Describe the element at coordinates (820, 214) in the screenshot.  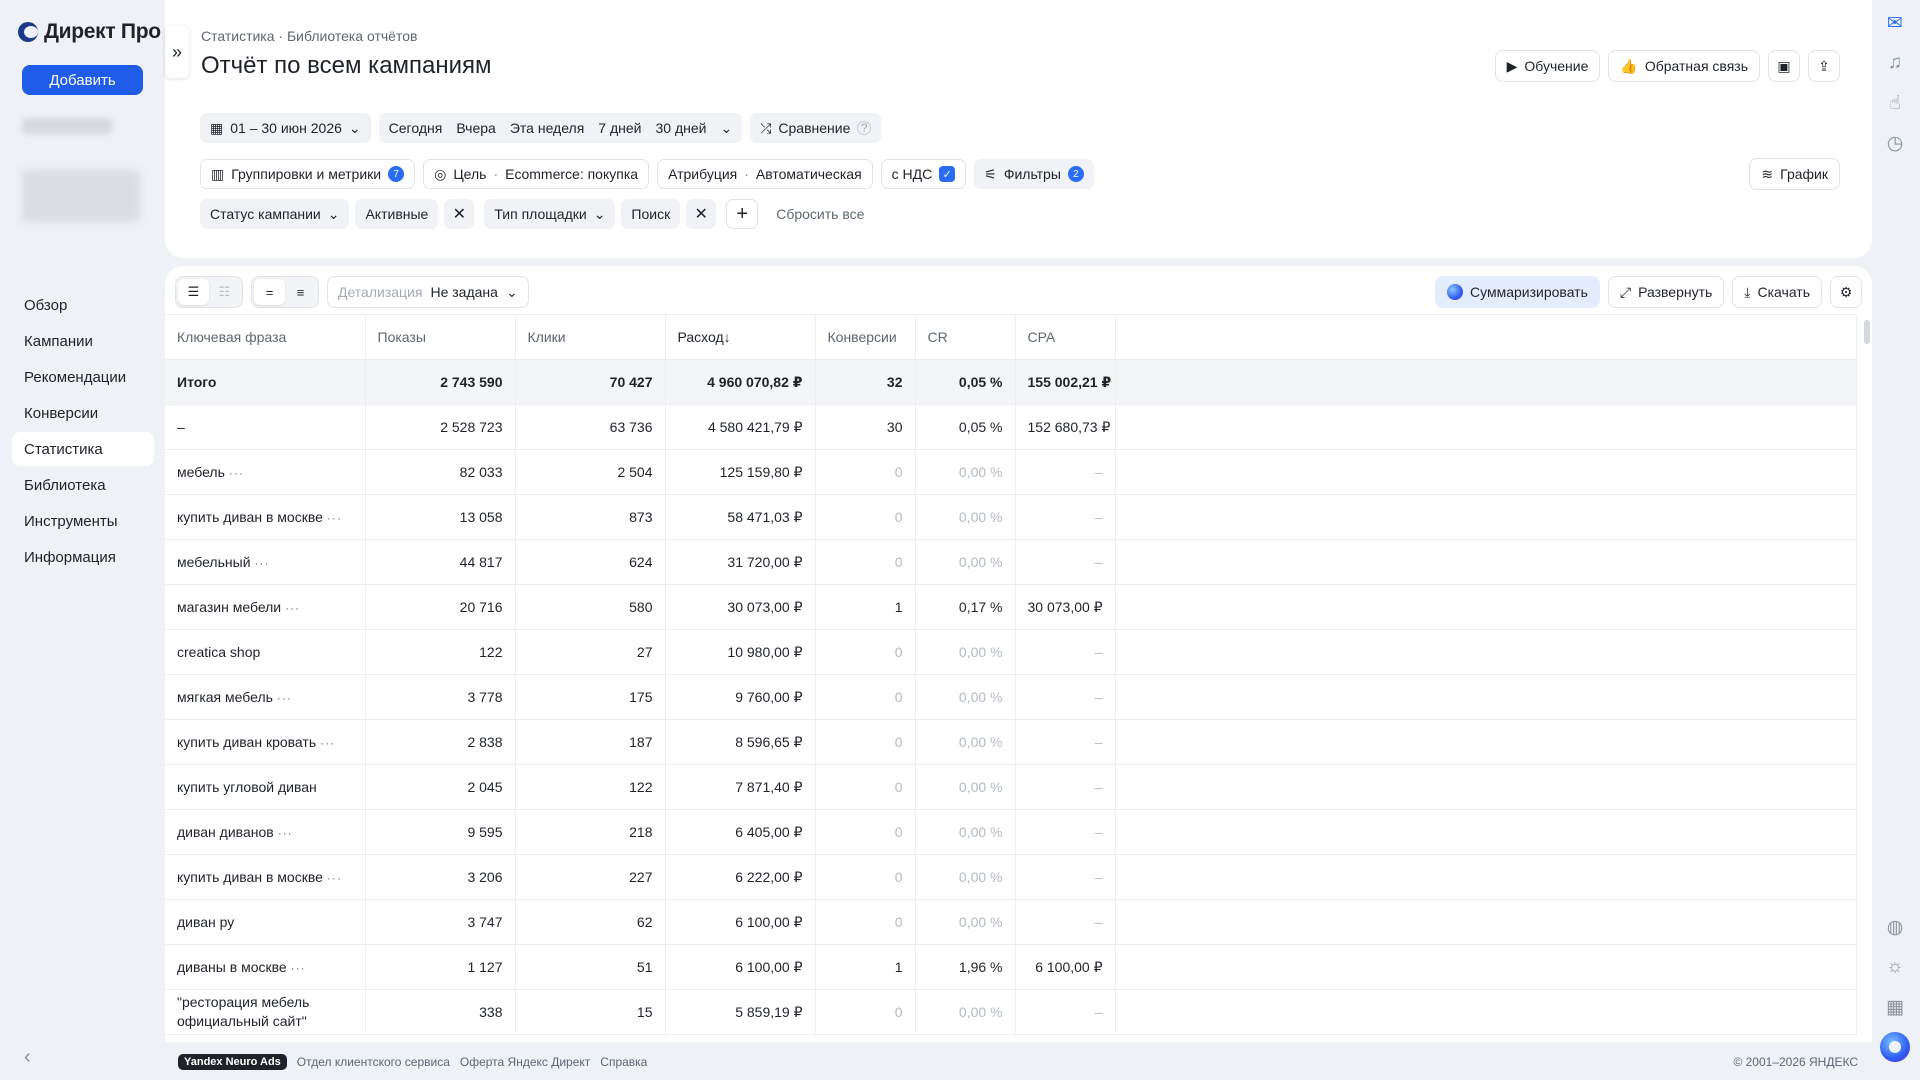
I see `reset-filters-link: Сбросить все` at that location.